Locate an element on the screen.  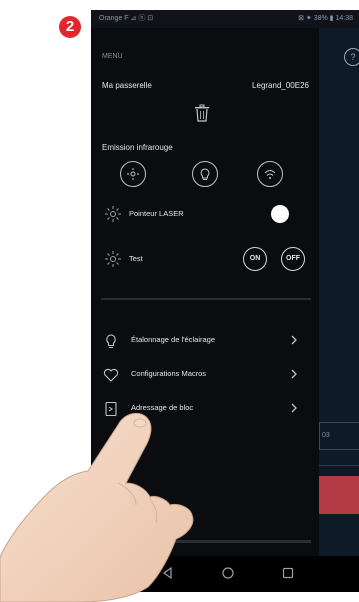
sun-icon is located at coordinates (133, 174).